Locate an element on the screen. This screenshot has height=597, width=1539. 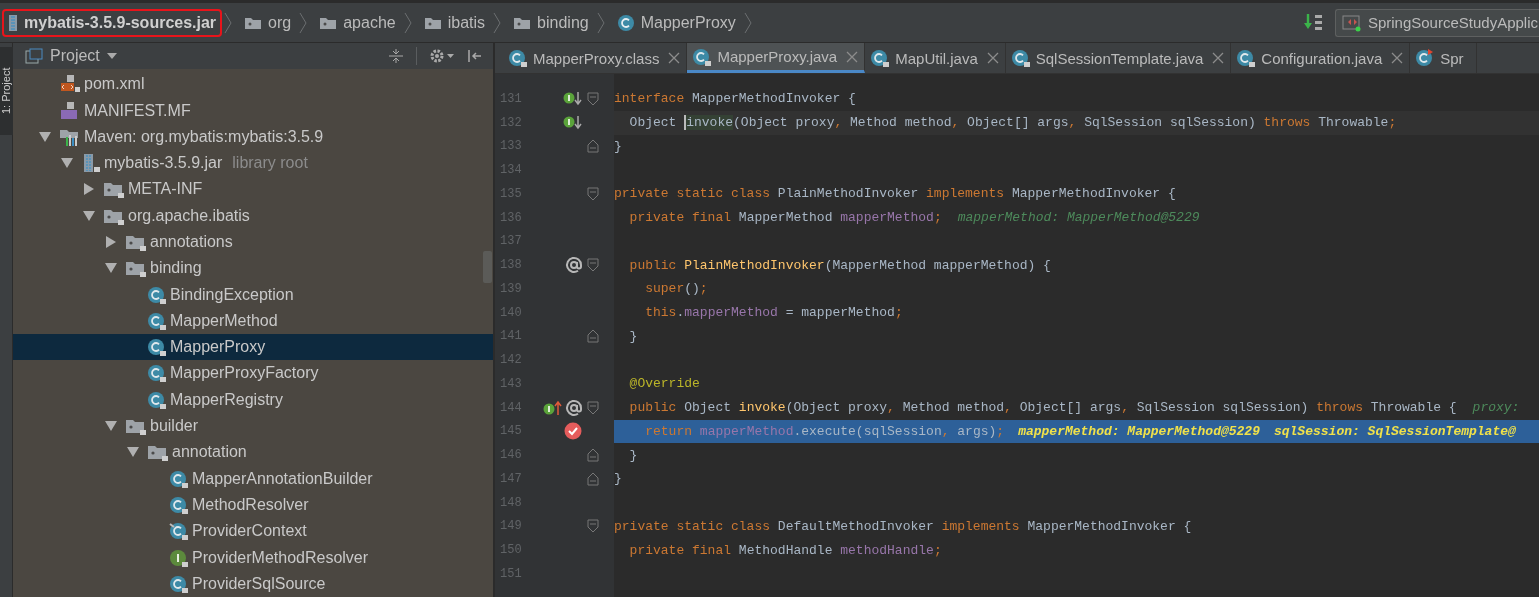
code-text: private final MethodHandle methodHandle; is located at coordinates (785, 550).